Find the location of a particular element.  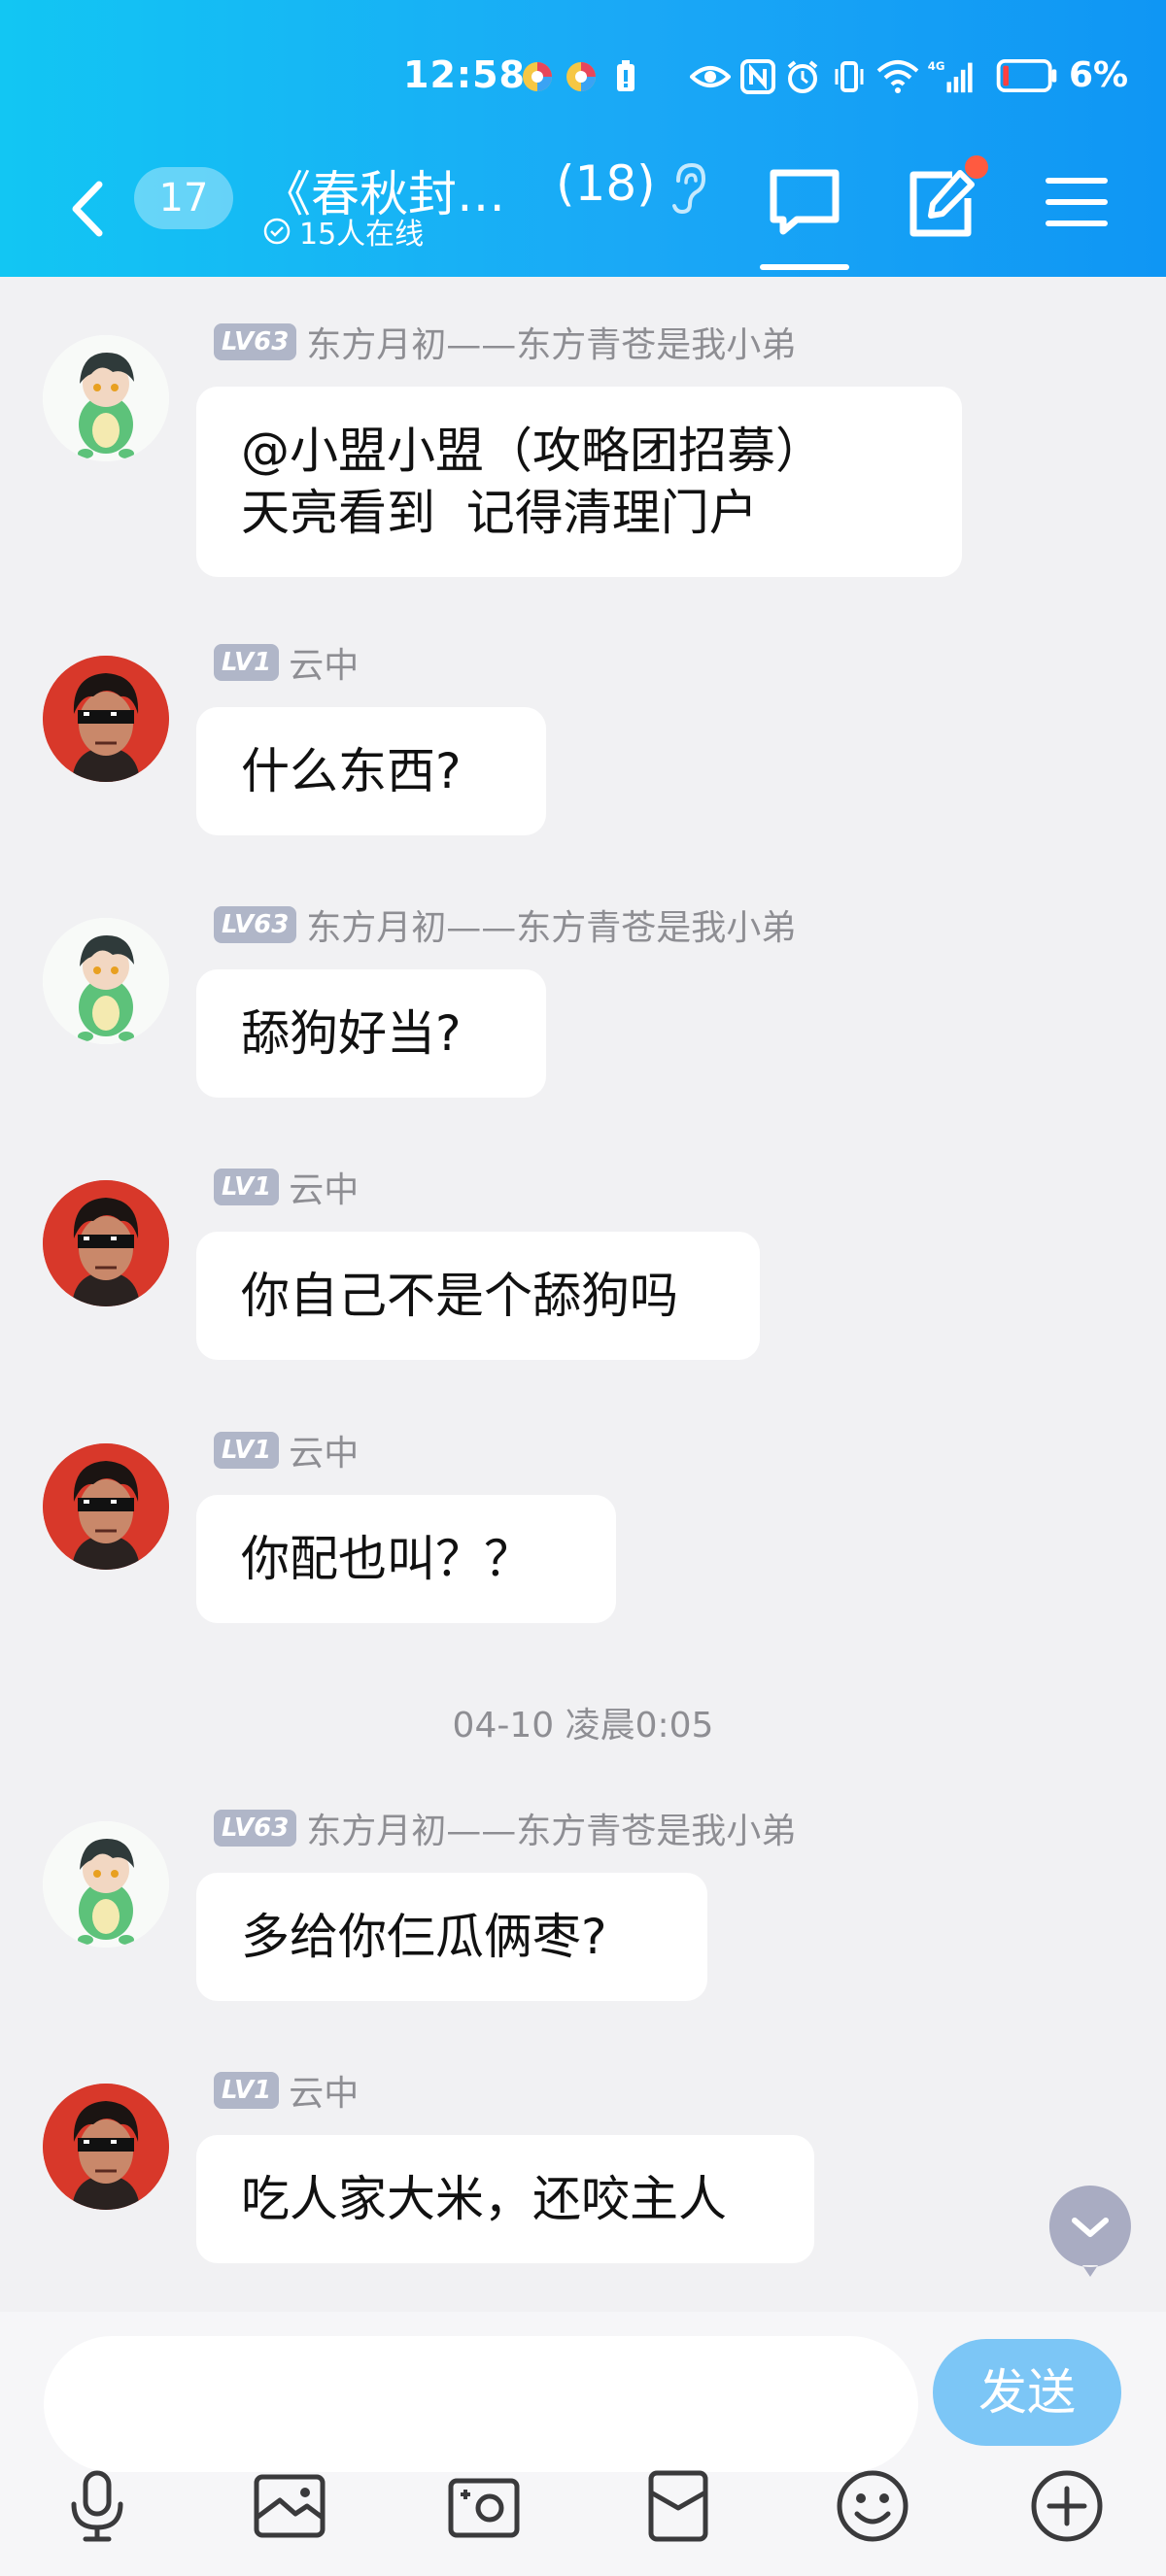

timestamp-divider: 04-10 凌晨0:05 is located at coordinates (583, 1726).